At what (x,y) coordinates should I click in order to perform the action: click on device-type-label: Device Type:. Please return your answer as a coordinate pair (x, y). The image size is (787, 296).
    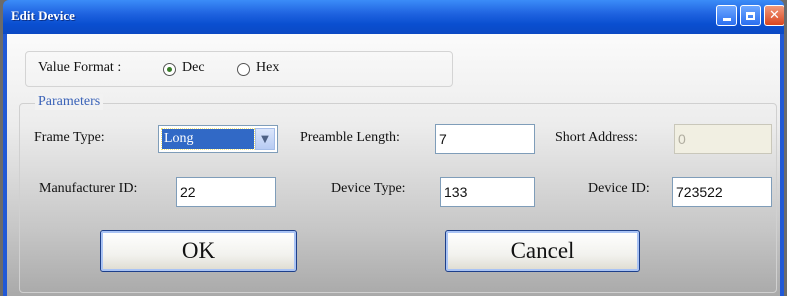
    Looking at the image, I should click on (368, 188).